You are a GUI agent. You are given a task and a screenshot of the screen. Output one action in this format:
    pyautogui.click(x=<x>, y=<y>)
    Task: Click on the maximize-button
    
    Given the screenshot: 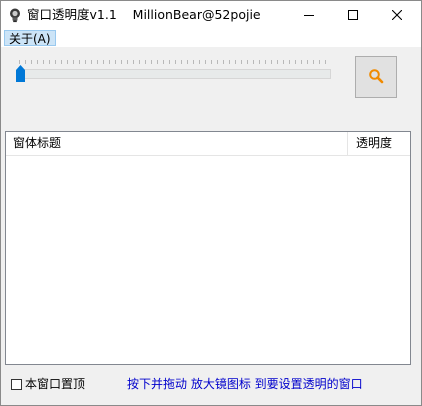 What is the action you would take?
    pyautogui.click(x=353, y=15)
    